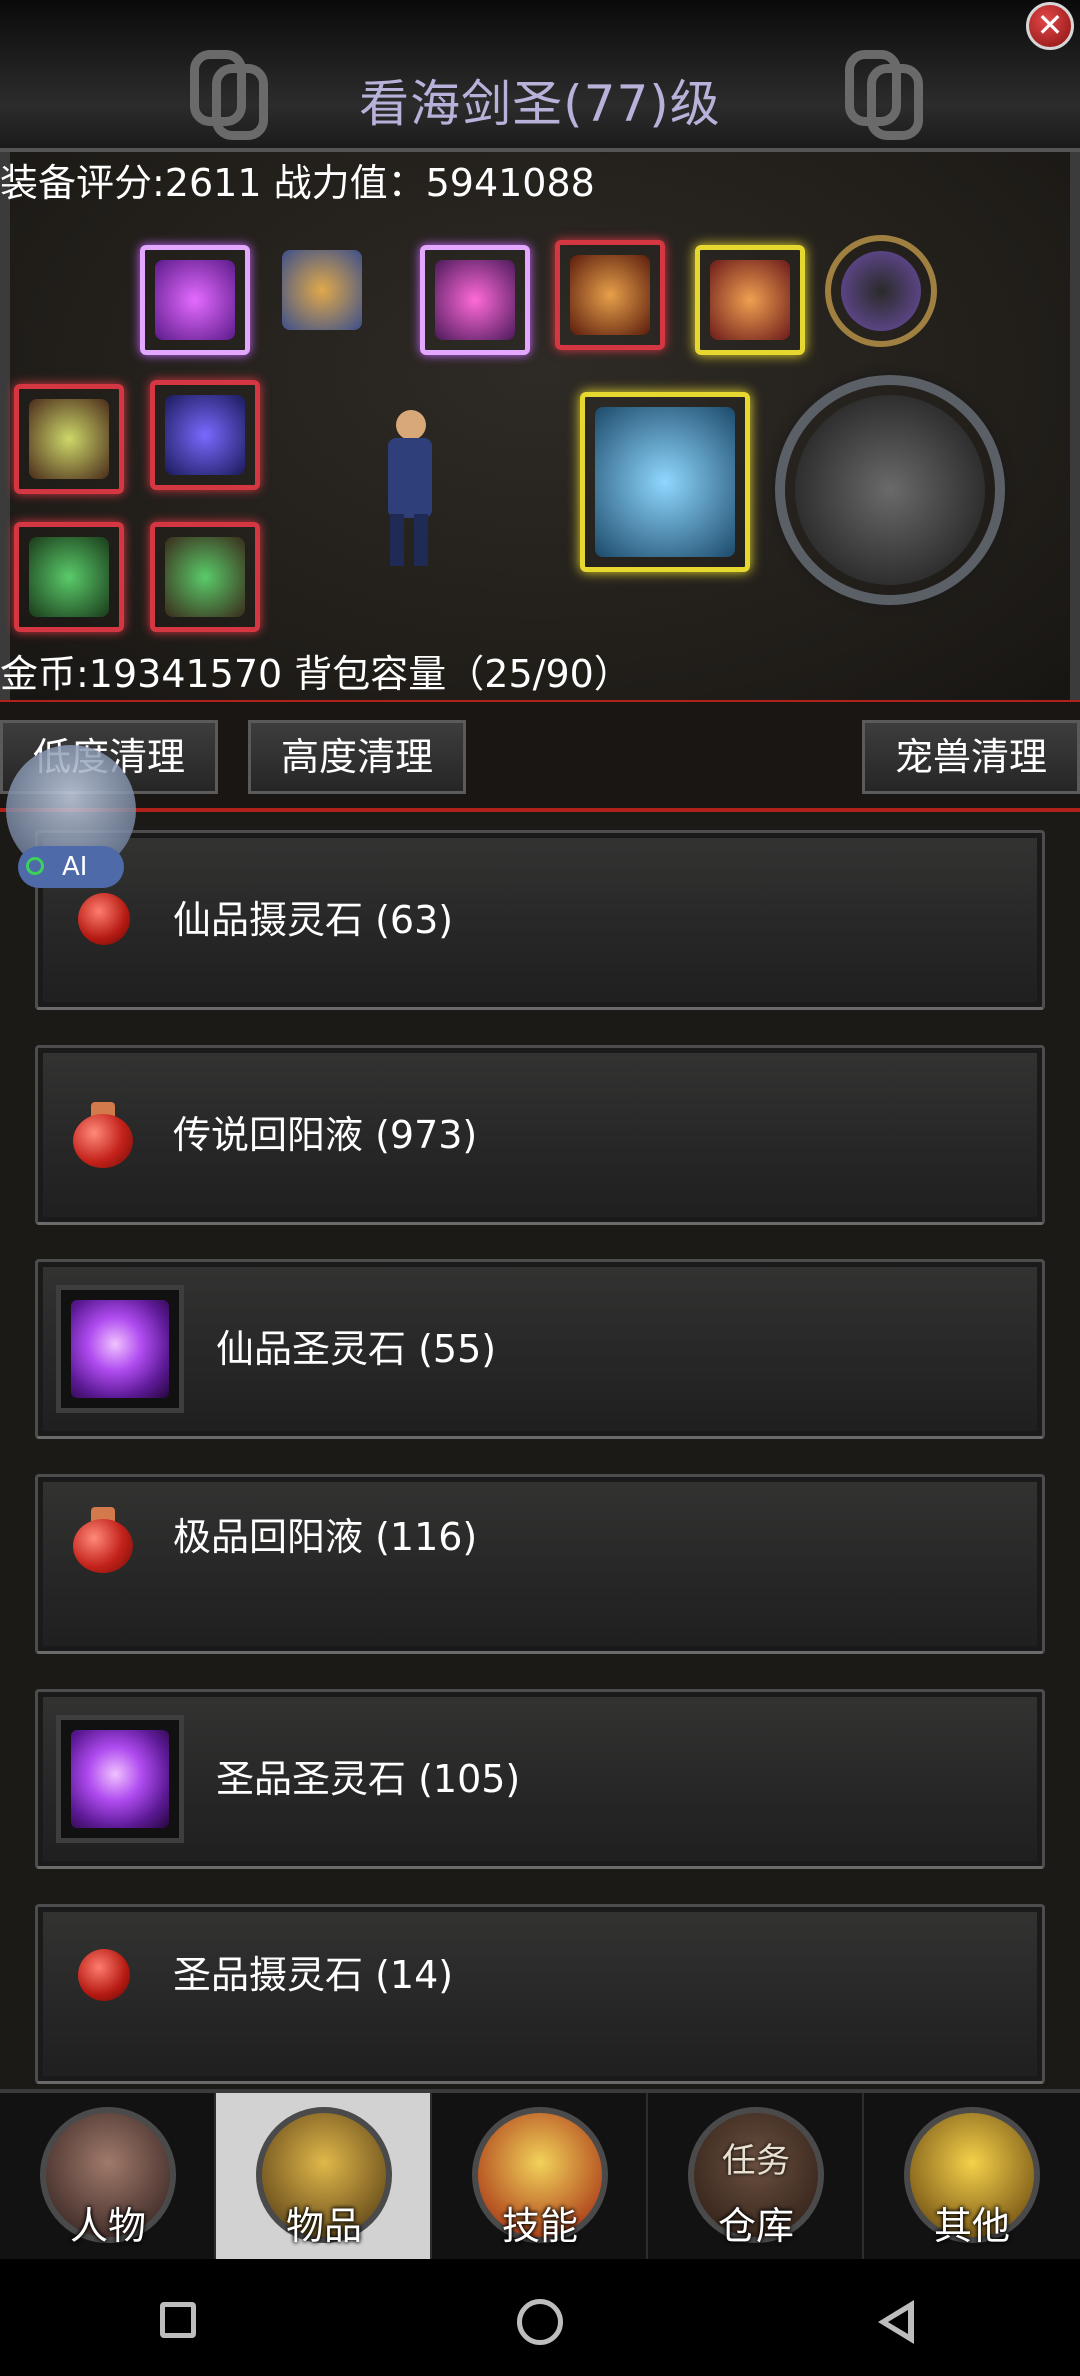 This screenshot has height=2376, width=1080. I want to click on tab-warehouse: 任务 仓库, so click(756, 2176).